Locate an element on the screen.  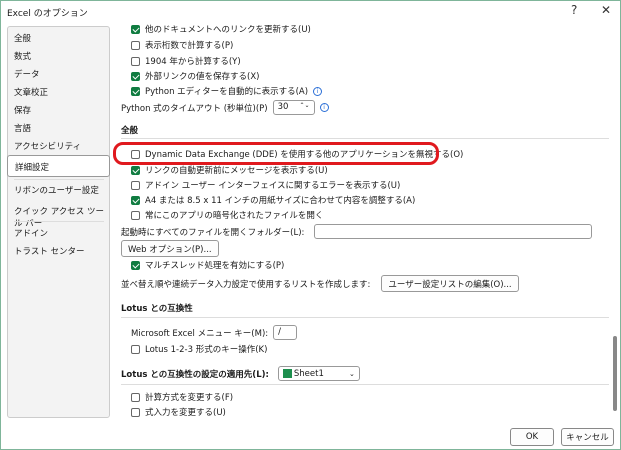
checkbox-update-links: 他のドキュメントへのリンクを更新する(U) is located at coordinates (221, 29).